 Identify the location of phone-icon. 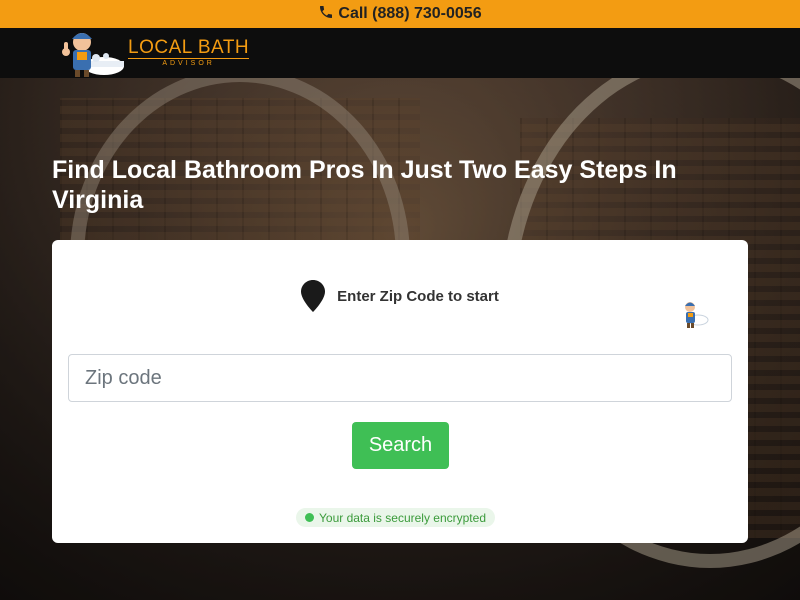
(326, 14).